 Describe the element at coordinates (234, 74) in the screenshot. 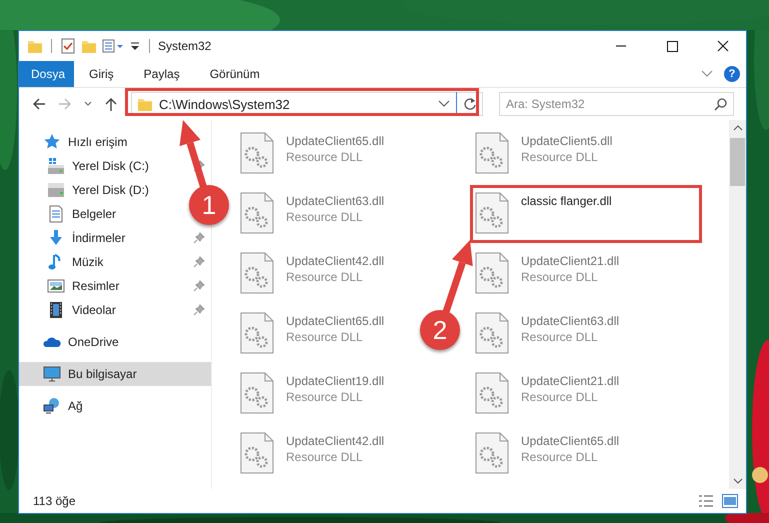

I see `ribbon-tab: Görünüm` at that location.